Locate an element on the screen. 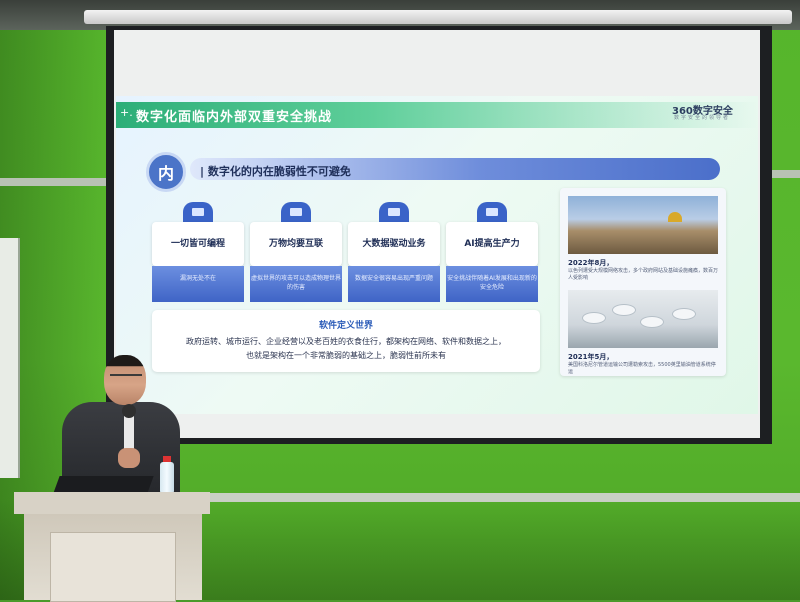 Image resolution: width=800 pixels, height=602 pixels. inner-badge: 内 is located at coordinates (166, 172).